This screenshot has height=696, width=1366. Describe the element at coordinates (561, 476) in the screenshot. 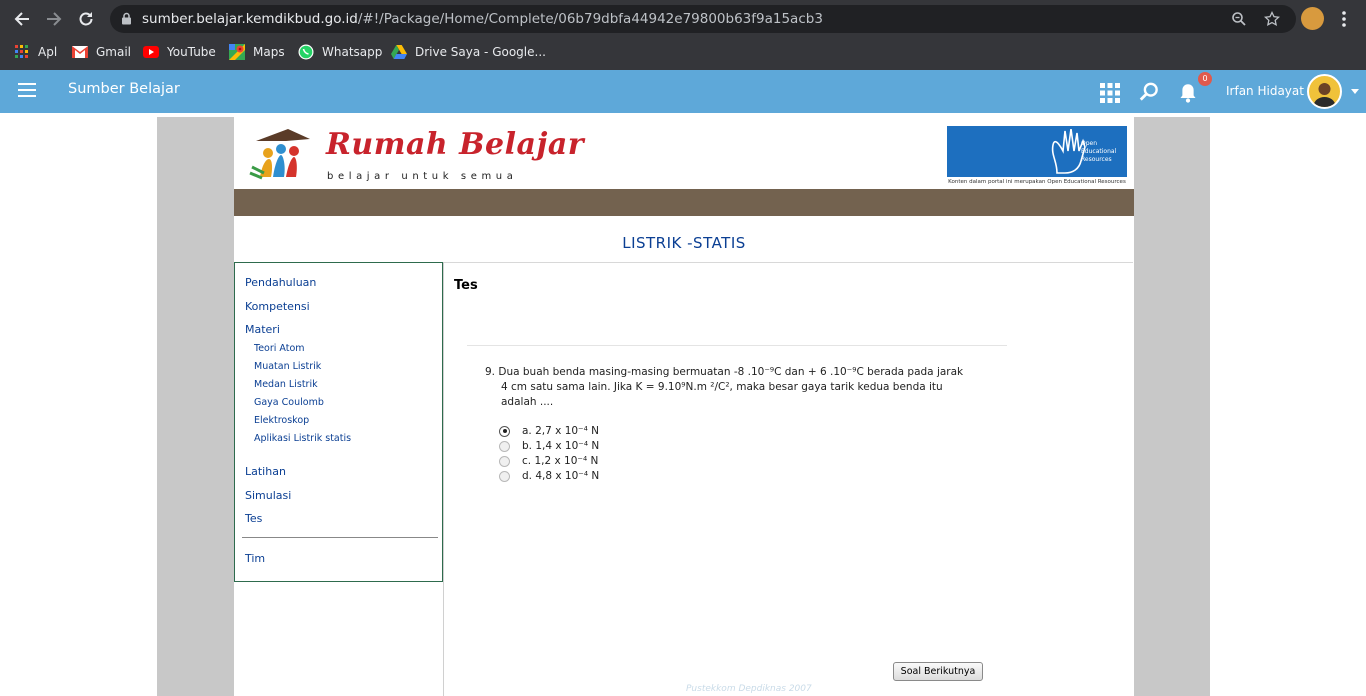

I see `answer-label: d. 4,8 x 10⁻⁴ N` at that location.